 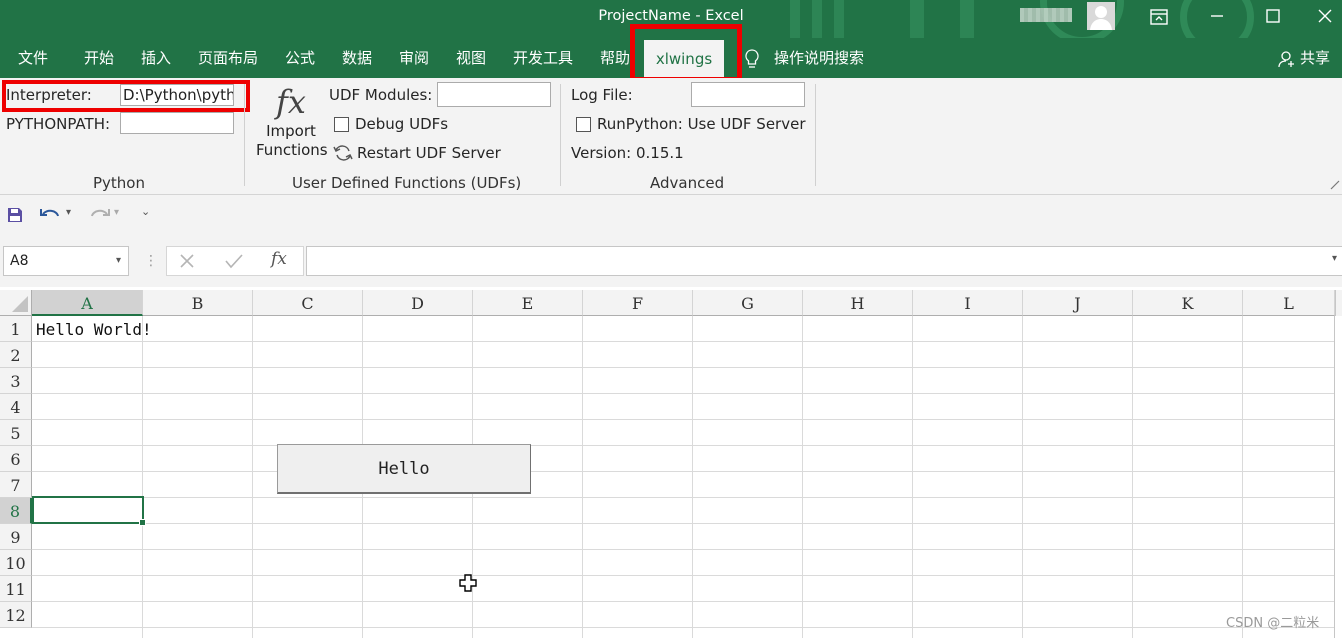 What do you see at coordinates (51, 217) in the screenshot?
I see `undo-icon` at bounding box center [51, 217].